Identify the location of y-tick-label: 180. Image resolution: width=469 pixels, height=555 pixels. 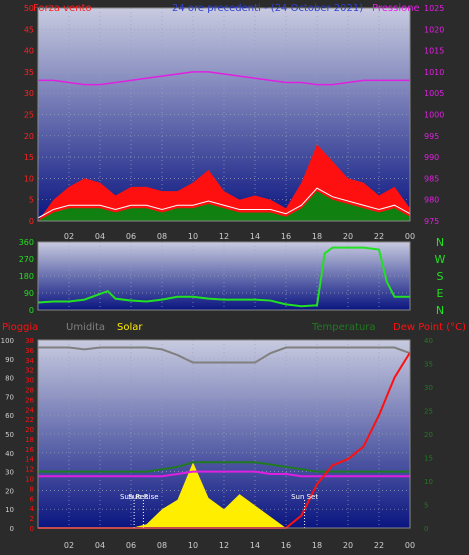
(26, 276).